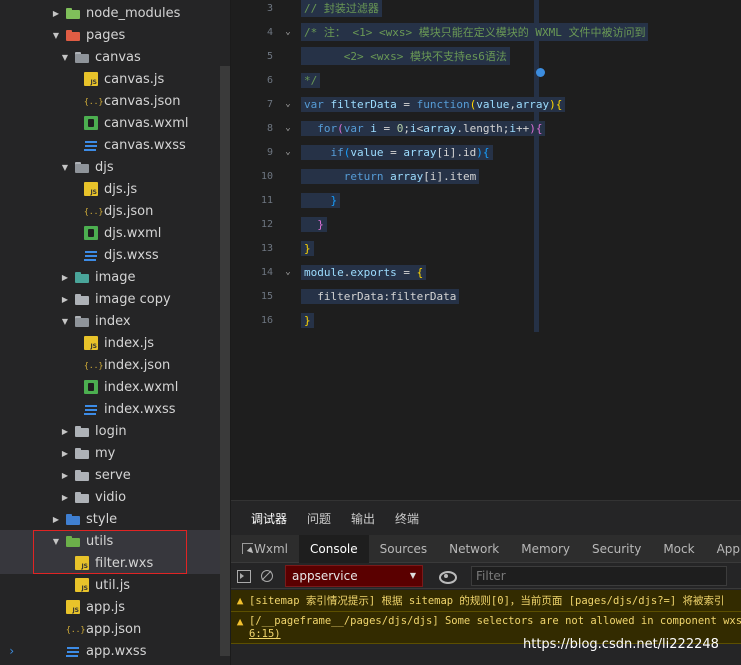 This screenshot has width=741, height=665. I want to click on code-line: 15 filterData:filterData, so click(486, 296).